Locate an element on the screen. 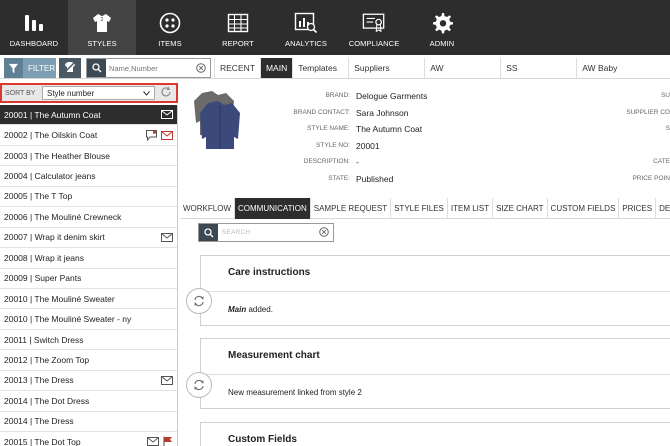  style-list-item: 20014 | The Dot Dress is located at coordinates (88, 401).